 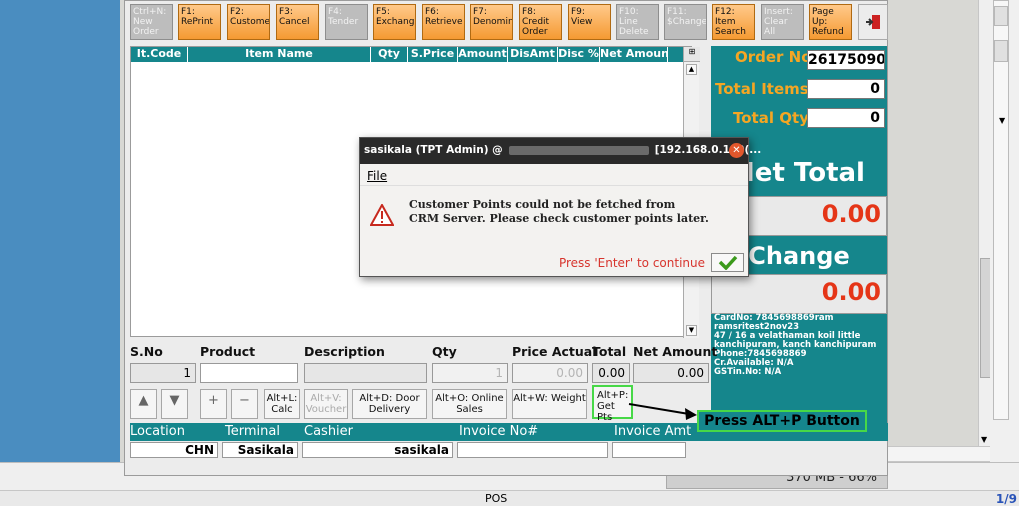 I want to click on price-actual-label: Price Actual, so click(x=554, y=351).